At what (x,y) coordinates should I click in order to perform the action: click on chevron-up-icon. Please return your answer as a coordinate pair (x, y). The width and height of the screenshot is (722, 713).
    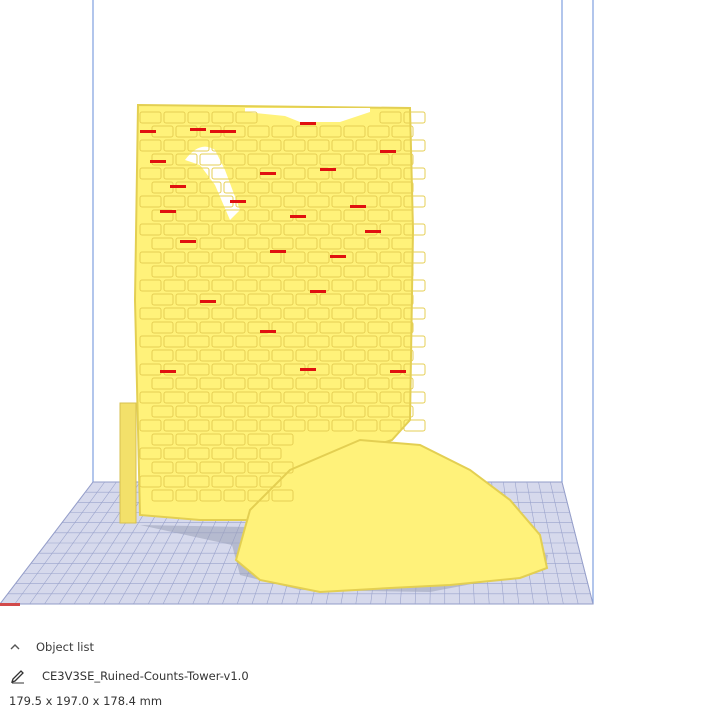
    Looking at the image, I should click on (15, 647).